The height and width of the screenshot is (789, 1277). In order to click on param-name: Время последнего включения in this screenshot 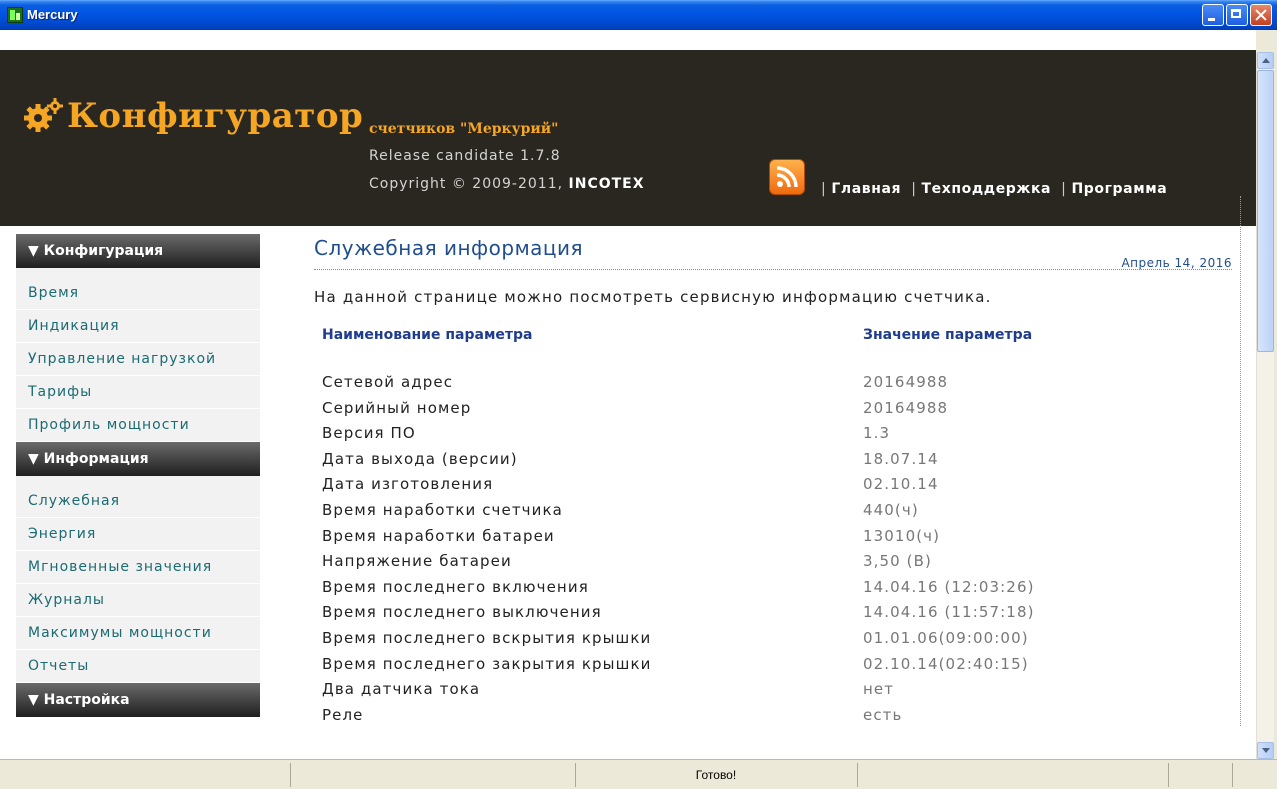, I will do `click(455, 586)`.